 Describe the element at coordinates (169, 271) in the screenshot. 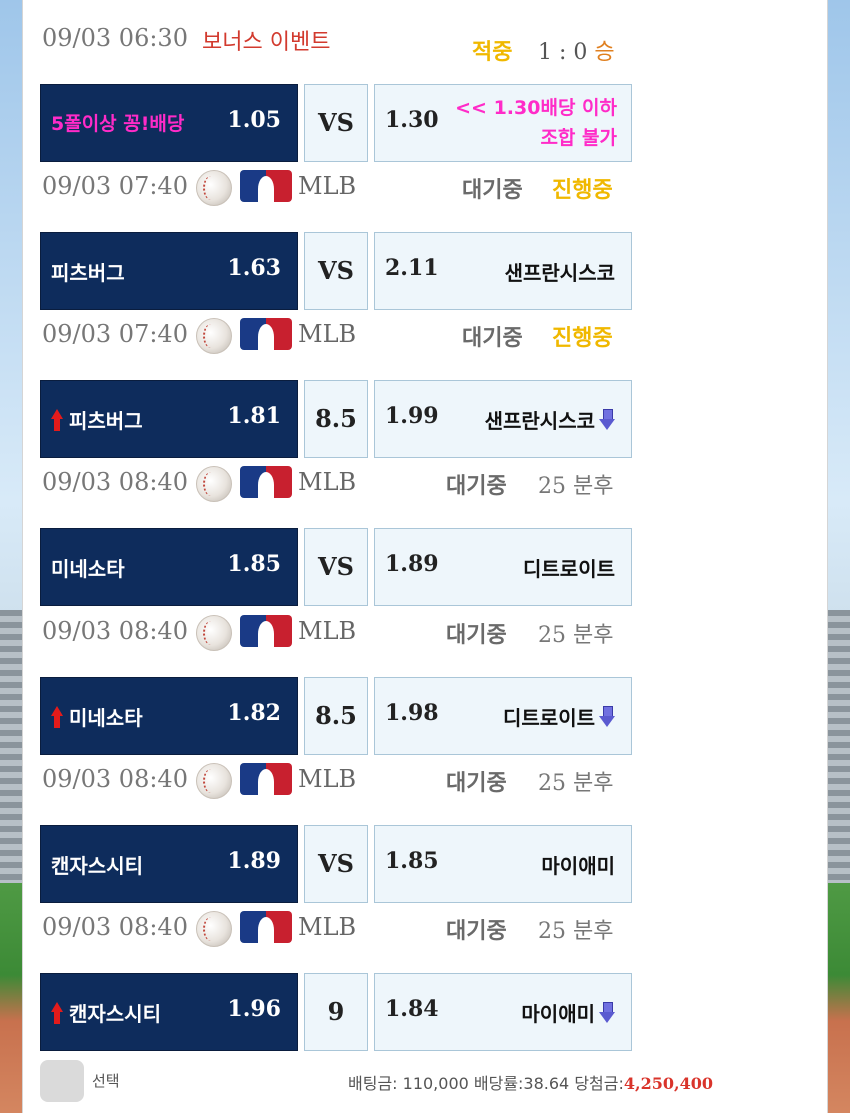

I see `home-team-cell: 피츠버그 1.63` at that location.